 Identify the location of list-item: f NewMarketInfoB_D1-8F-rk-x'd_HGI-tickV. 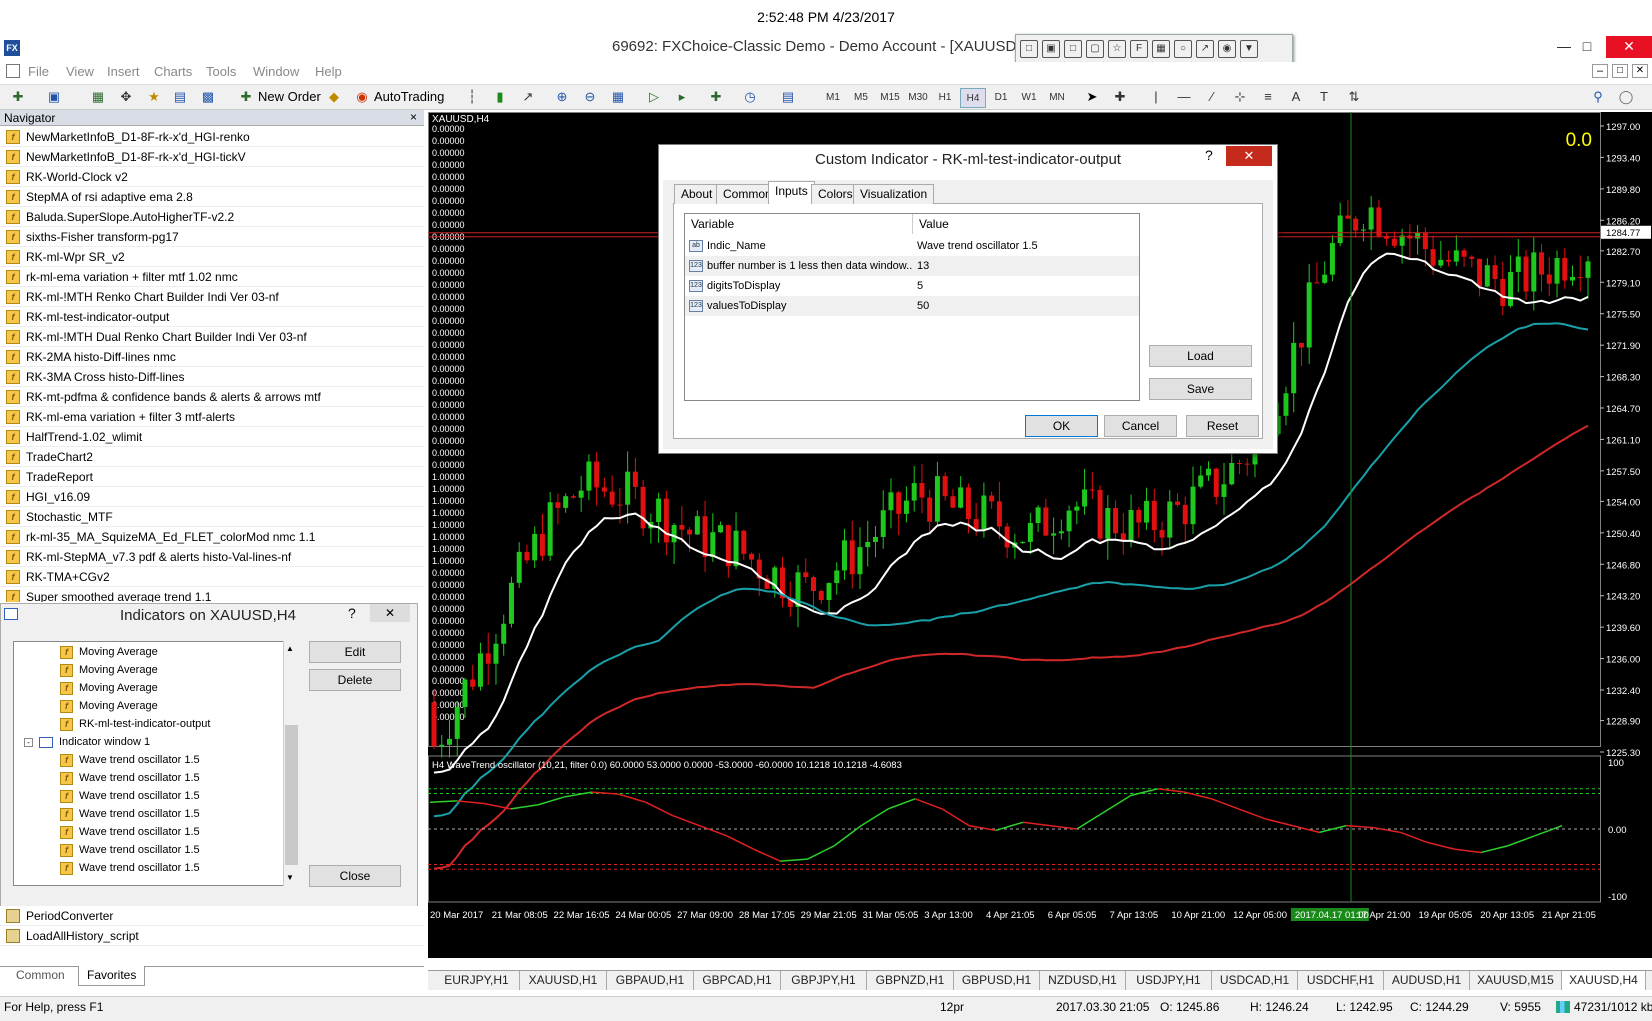
(212, 157).